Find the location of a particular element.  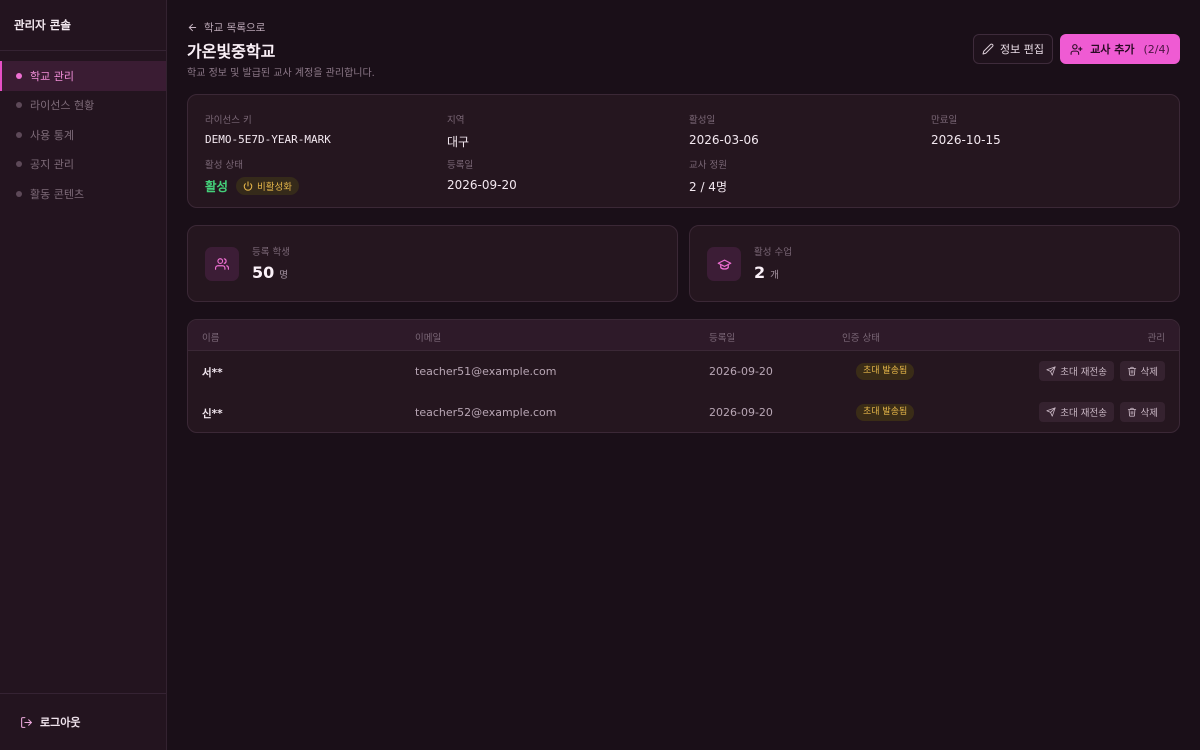

expires-value: 2026-10-15 is located at coordinates (966, 140).